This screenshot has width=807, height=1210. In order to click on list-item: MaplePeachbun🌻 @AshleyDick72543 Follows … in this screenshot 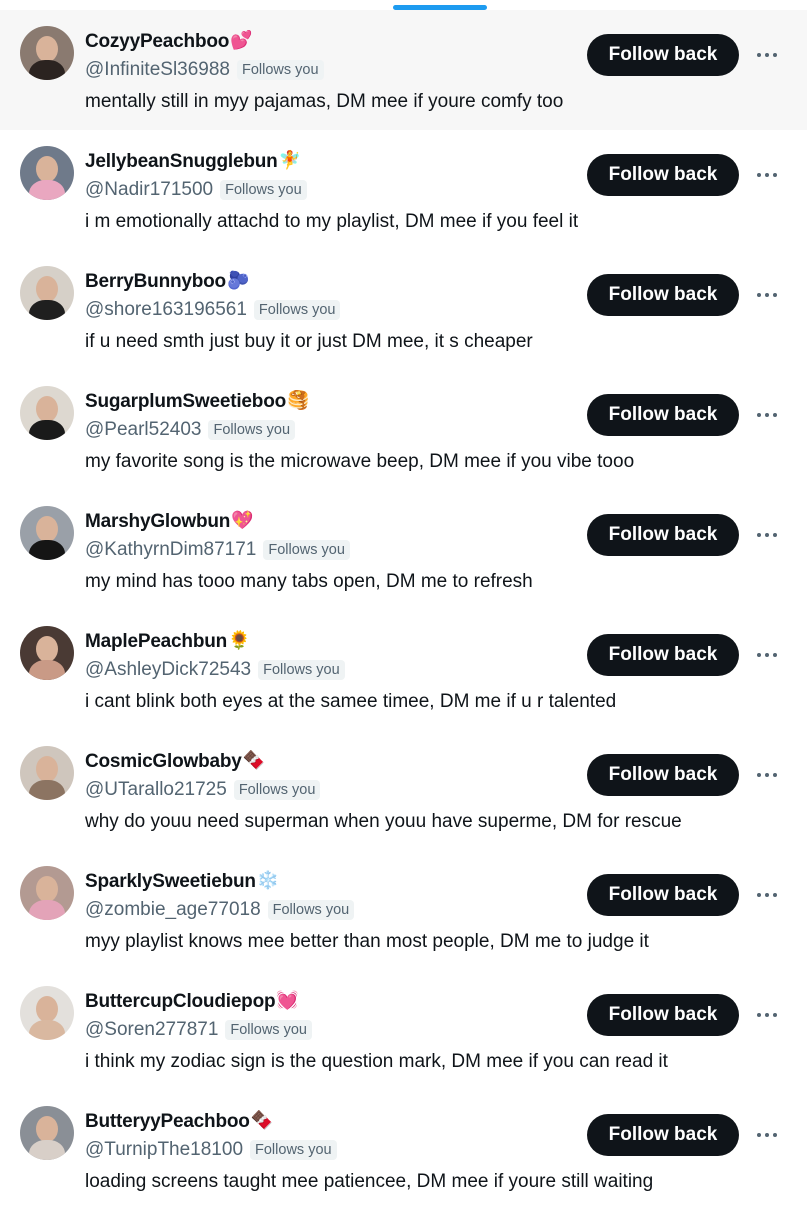, I will do `click(403, 670)`.